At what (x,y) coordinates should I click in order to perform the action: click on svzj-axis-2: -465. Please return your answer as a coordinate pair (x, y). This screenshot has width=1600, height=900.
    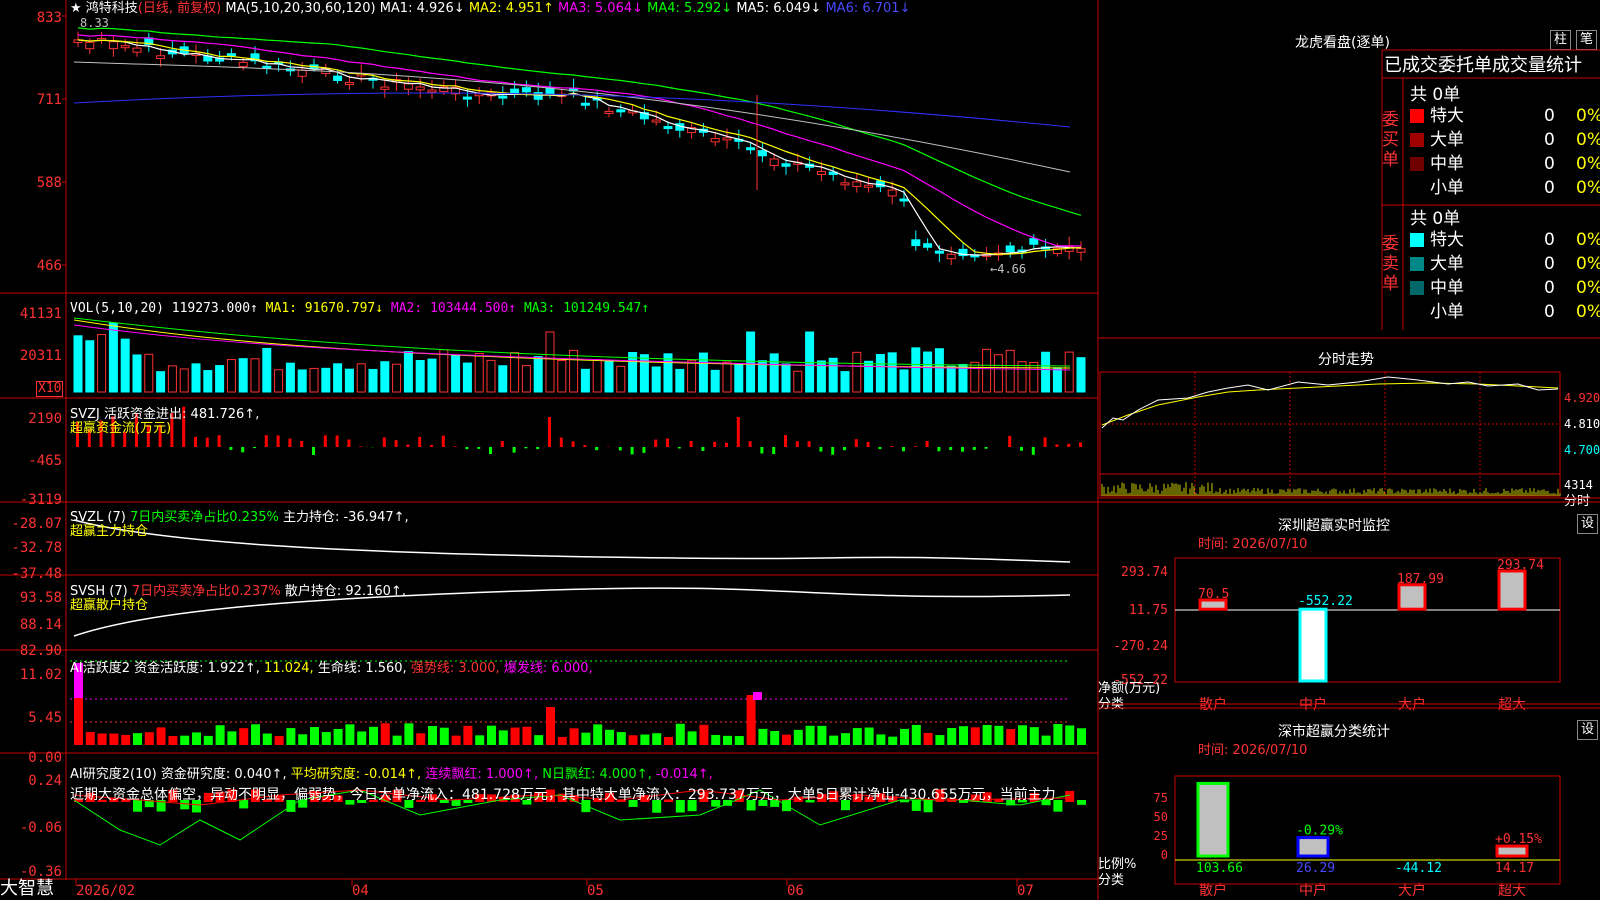
    Looking at the image, I should click on (45, 461).